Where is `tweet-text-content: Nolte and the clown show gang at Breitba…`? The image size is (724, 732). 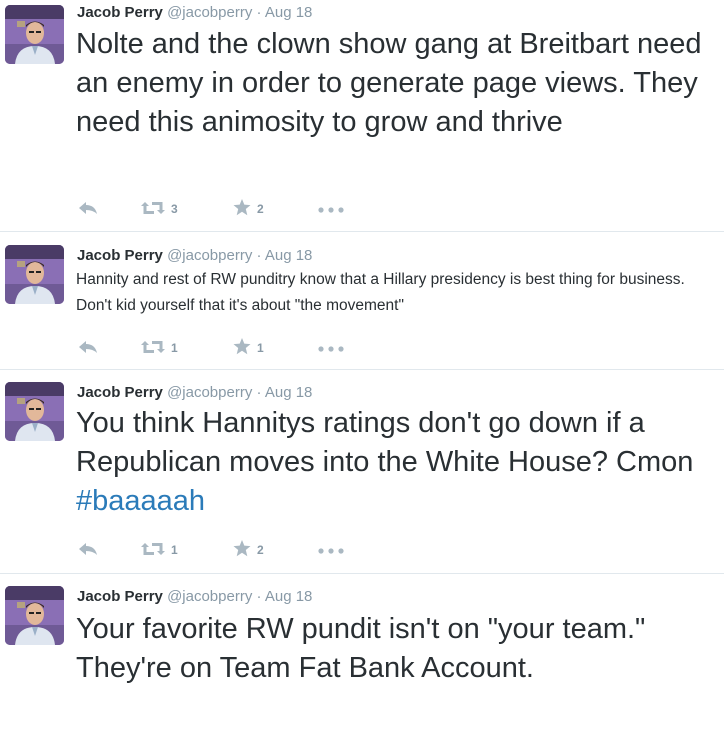
tweet-text-content: Nolte and the clown show gang at Breitba… is located at coordinates (389, 83).